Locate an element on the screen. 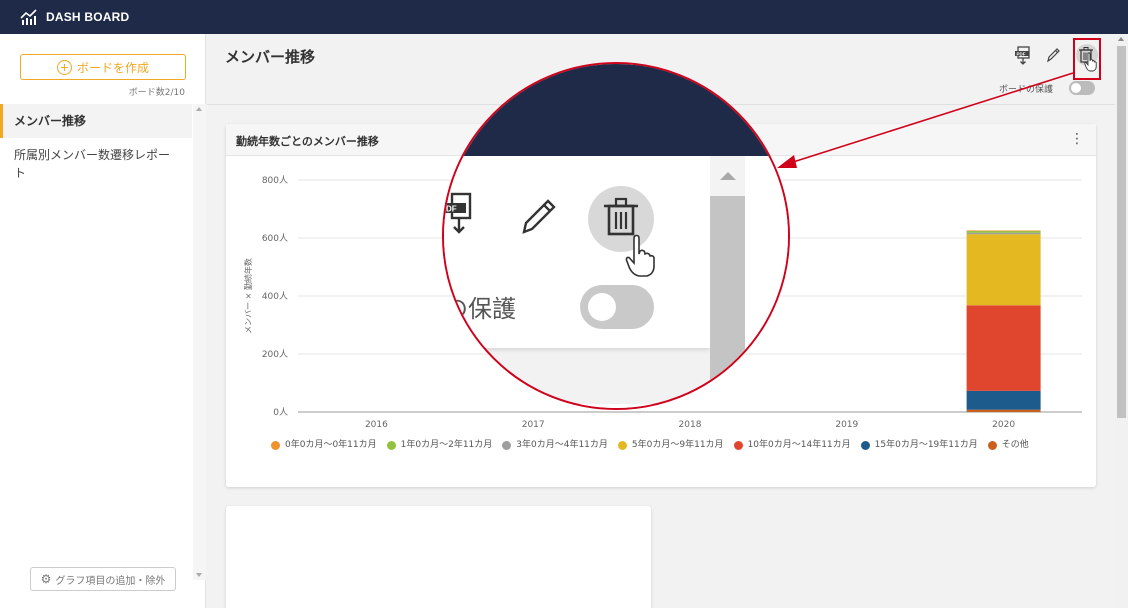 The image size is (1128, 608). sidebar-item-label: 所属別メンバー数遷移レポート is located at coordinates (92, 164).